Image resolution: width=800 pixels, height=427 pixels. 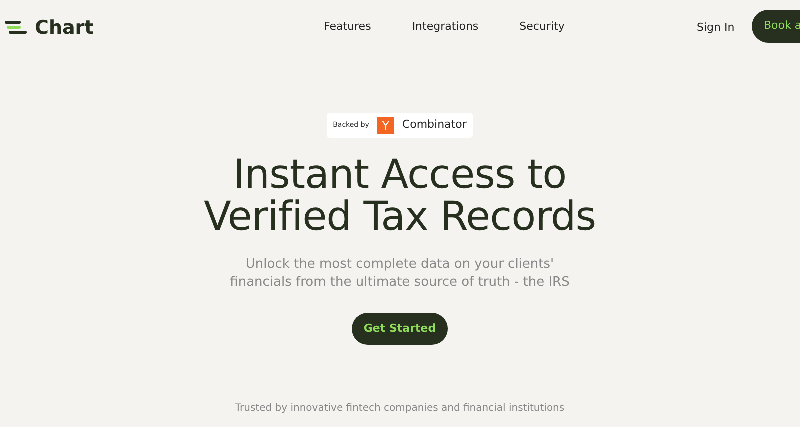 I want to click on sign-in-link: Sign In, so click(x=716, y=28).